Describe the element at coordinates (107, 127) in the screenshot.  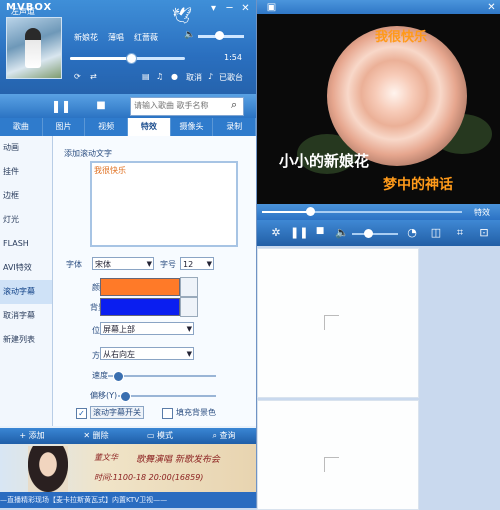
I see `tab-video: 视频` at that location.